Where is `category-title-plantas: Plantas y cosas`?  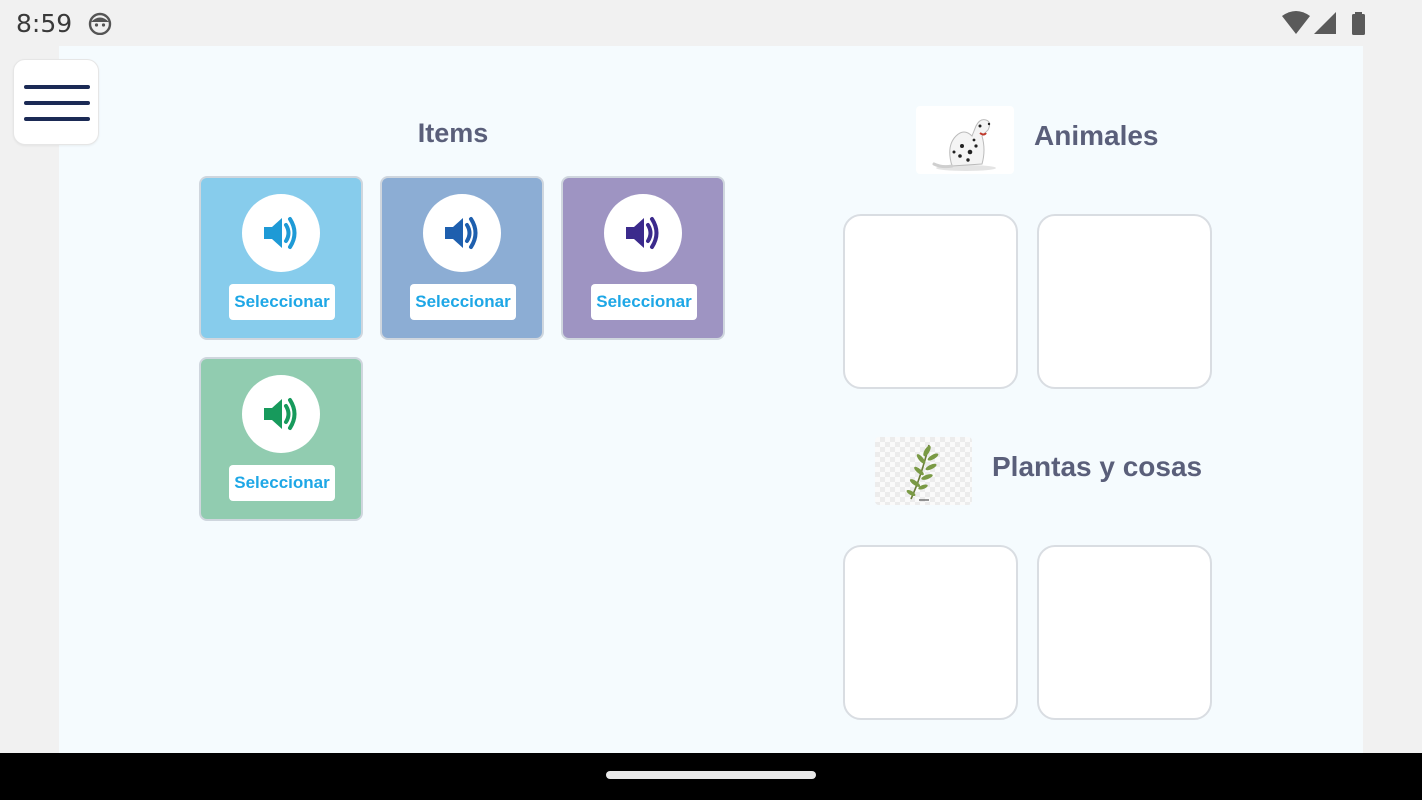
category-title-plantas: Plantas y cosas is located at coordinates (1097, 466).